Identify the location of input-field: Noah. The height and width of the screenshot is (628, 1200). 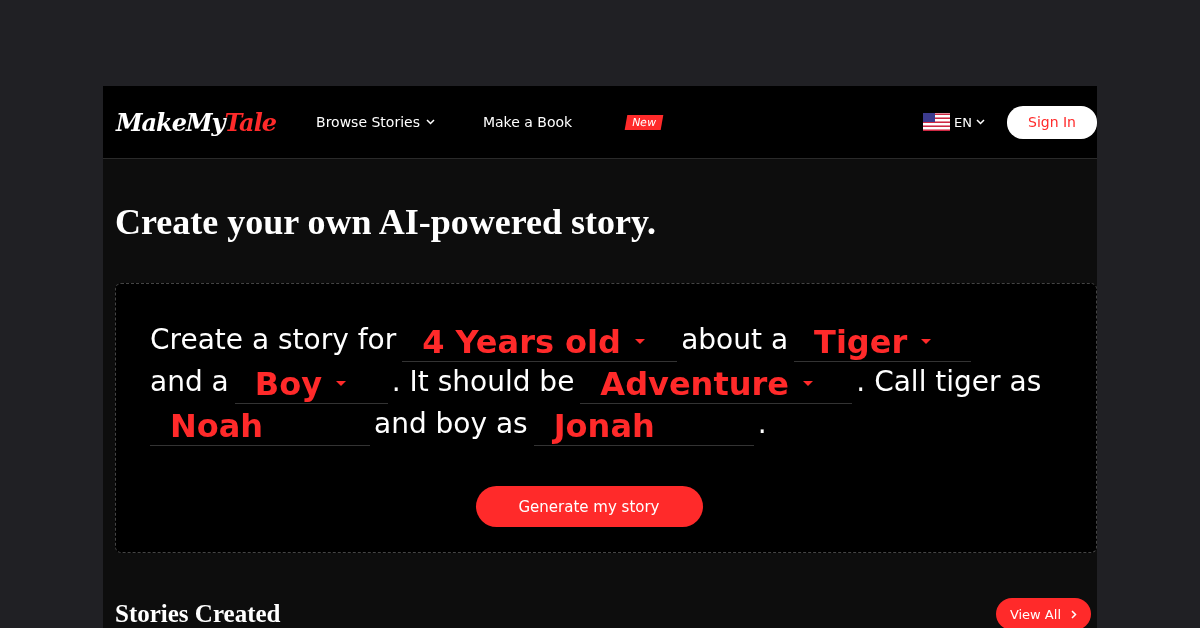
(260, 426).